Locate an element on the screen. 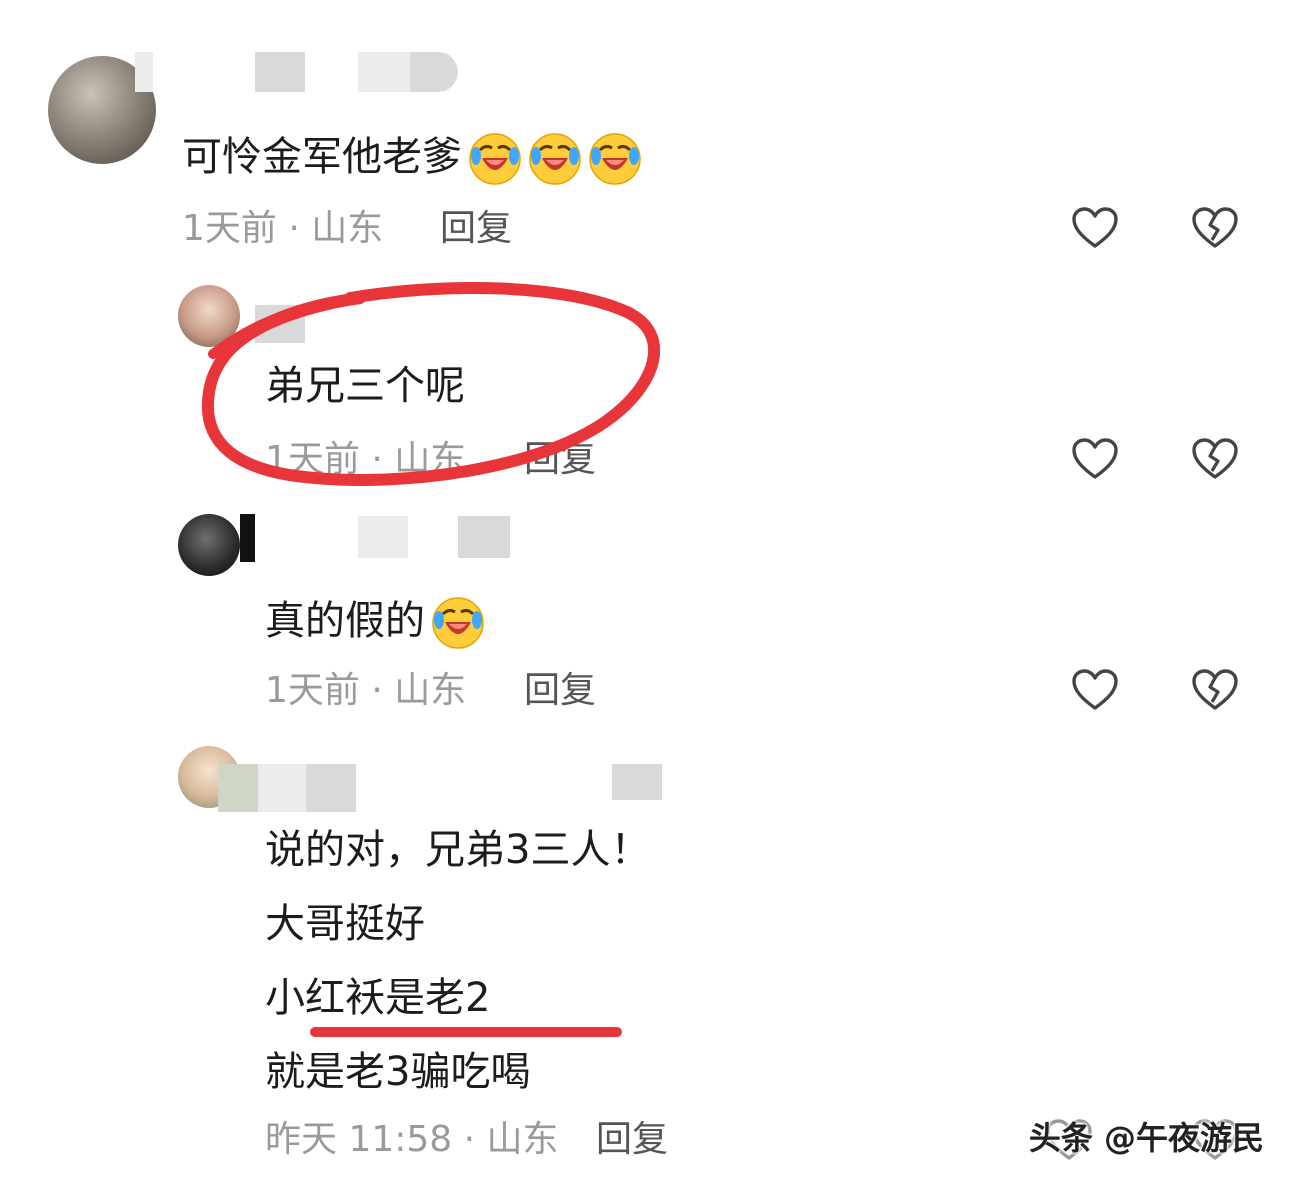 The height and width of the screenshot is (1183, 1290). comment-line: 小红袄是老2 is located at coordinates (378, 998).